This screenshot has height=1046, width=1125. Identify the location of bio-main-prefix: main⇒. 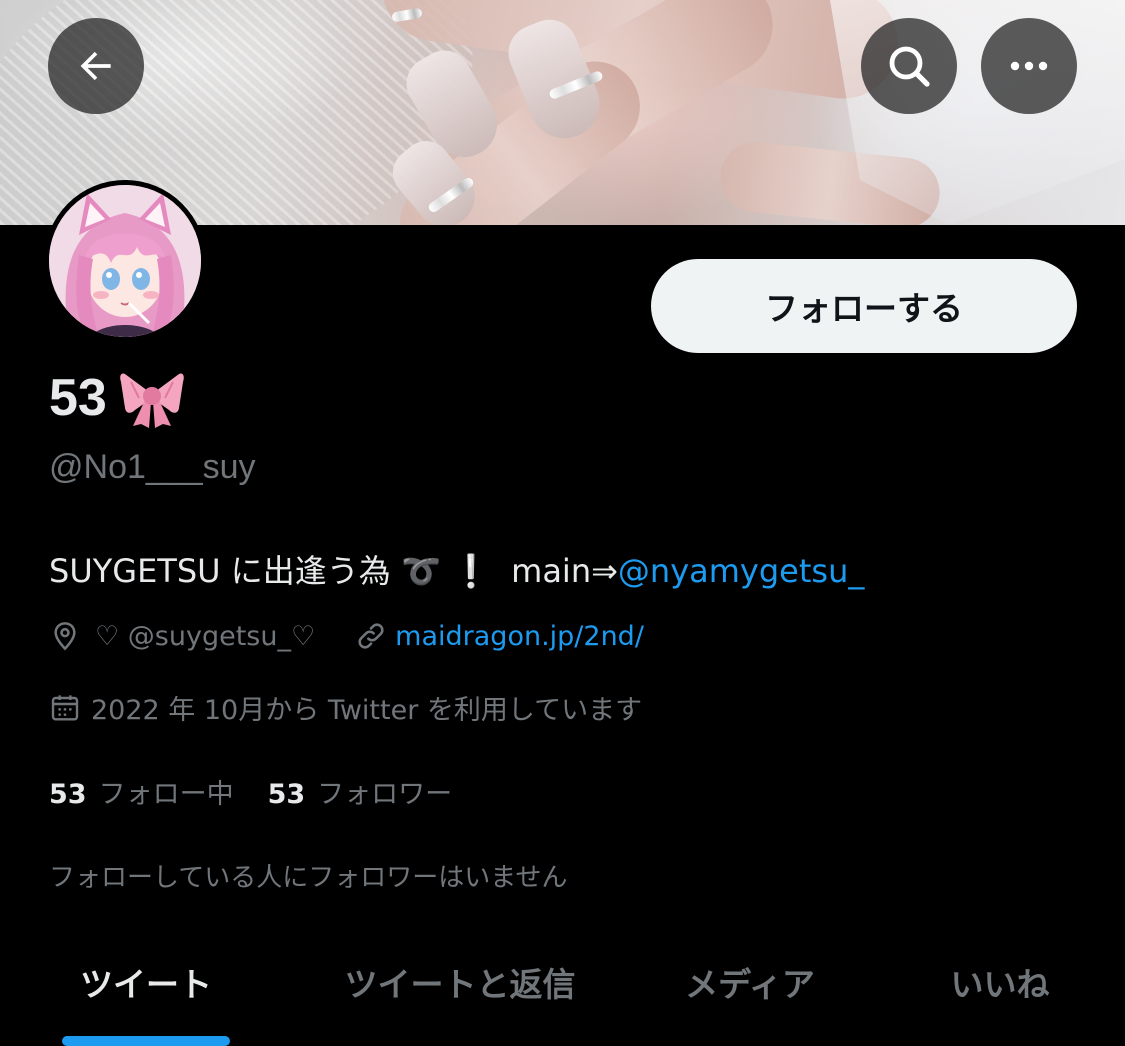
(564, 571).